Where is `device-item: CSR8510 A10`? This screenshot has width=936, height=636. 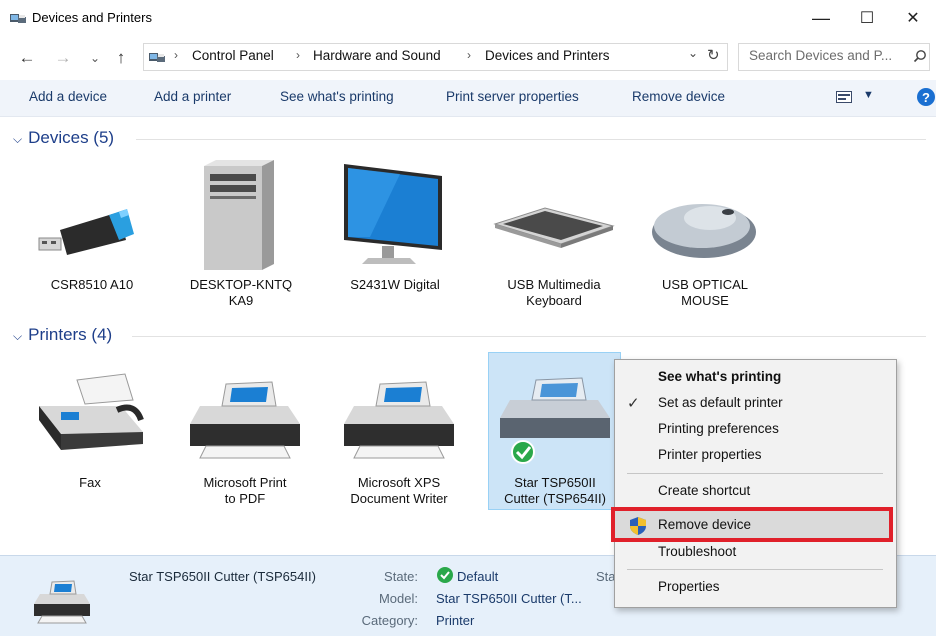 device-item: CSR8510 A10 is located at coordinates (92, 226).